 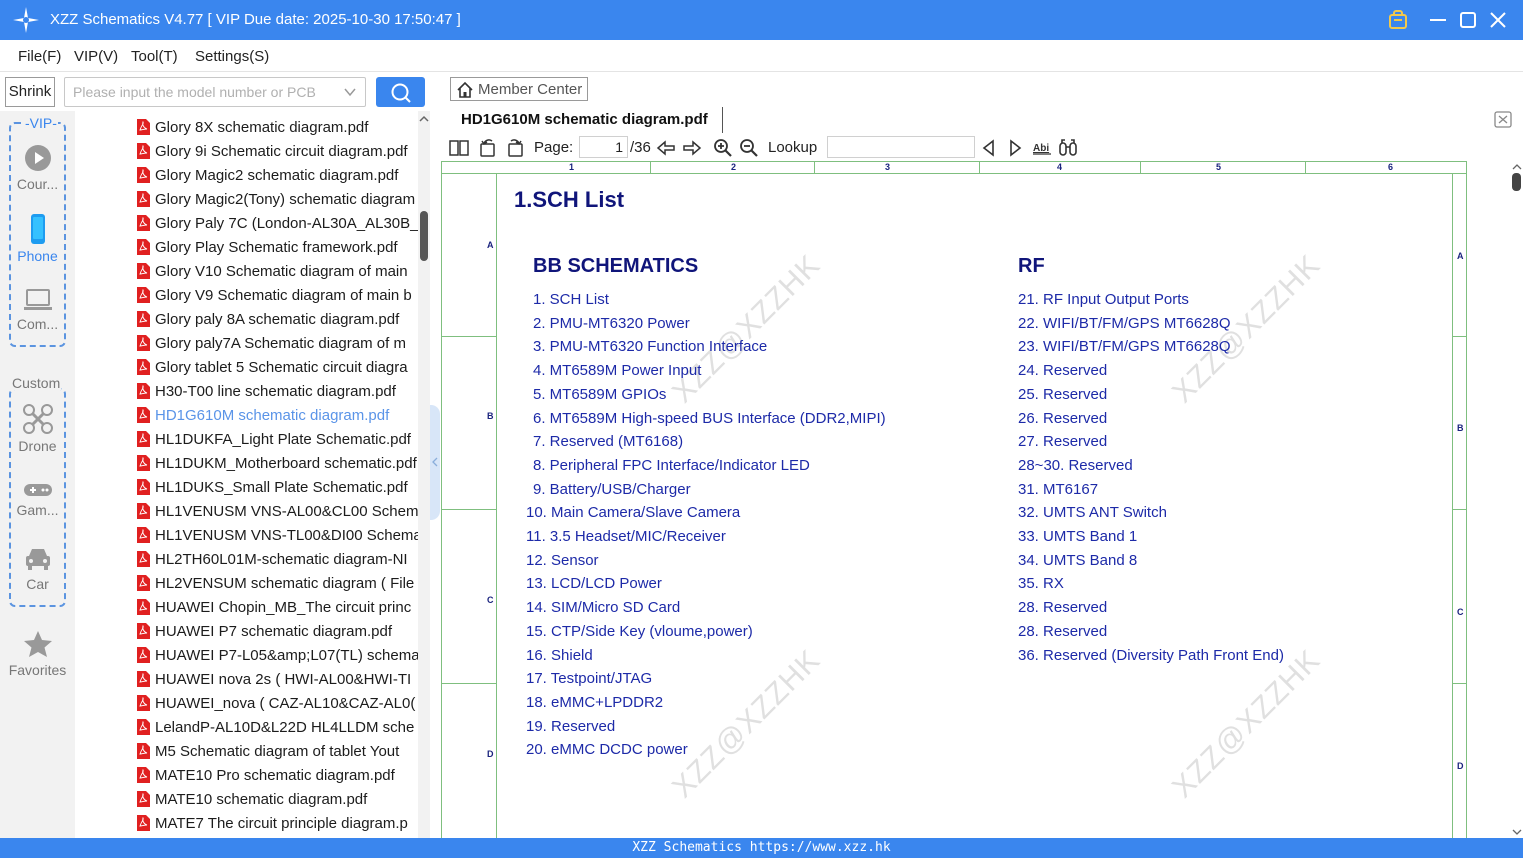 What do you see at coordinates (277, 464) in the screenshot?
I see `file-list-item: HL1DUKM_Motherboard schematic.pdf` at bounding box center [277, 464].